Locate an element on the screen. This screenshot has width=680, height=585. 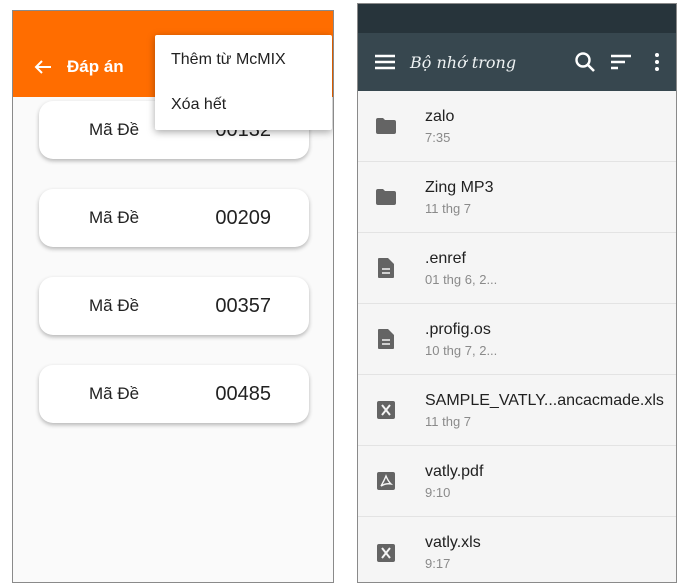
exam-code-card: Mã Đề 00357 is located at coordinates (174, 306).